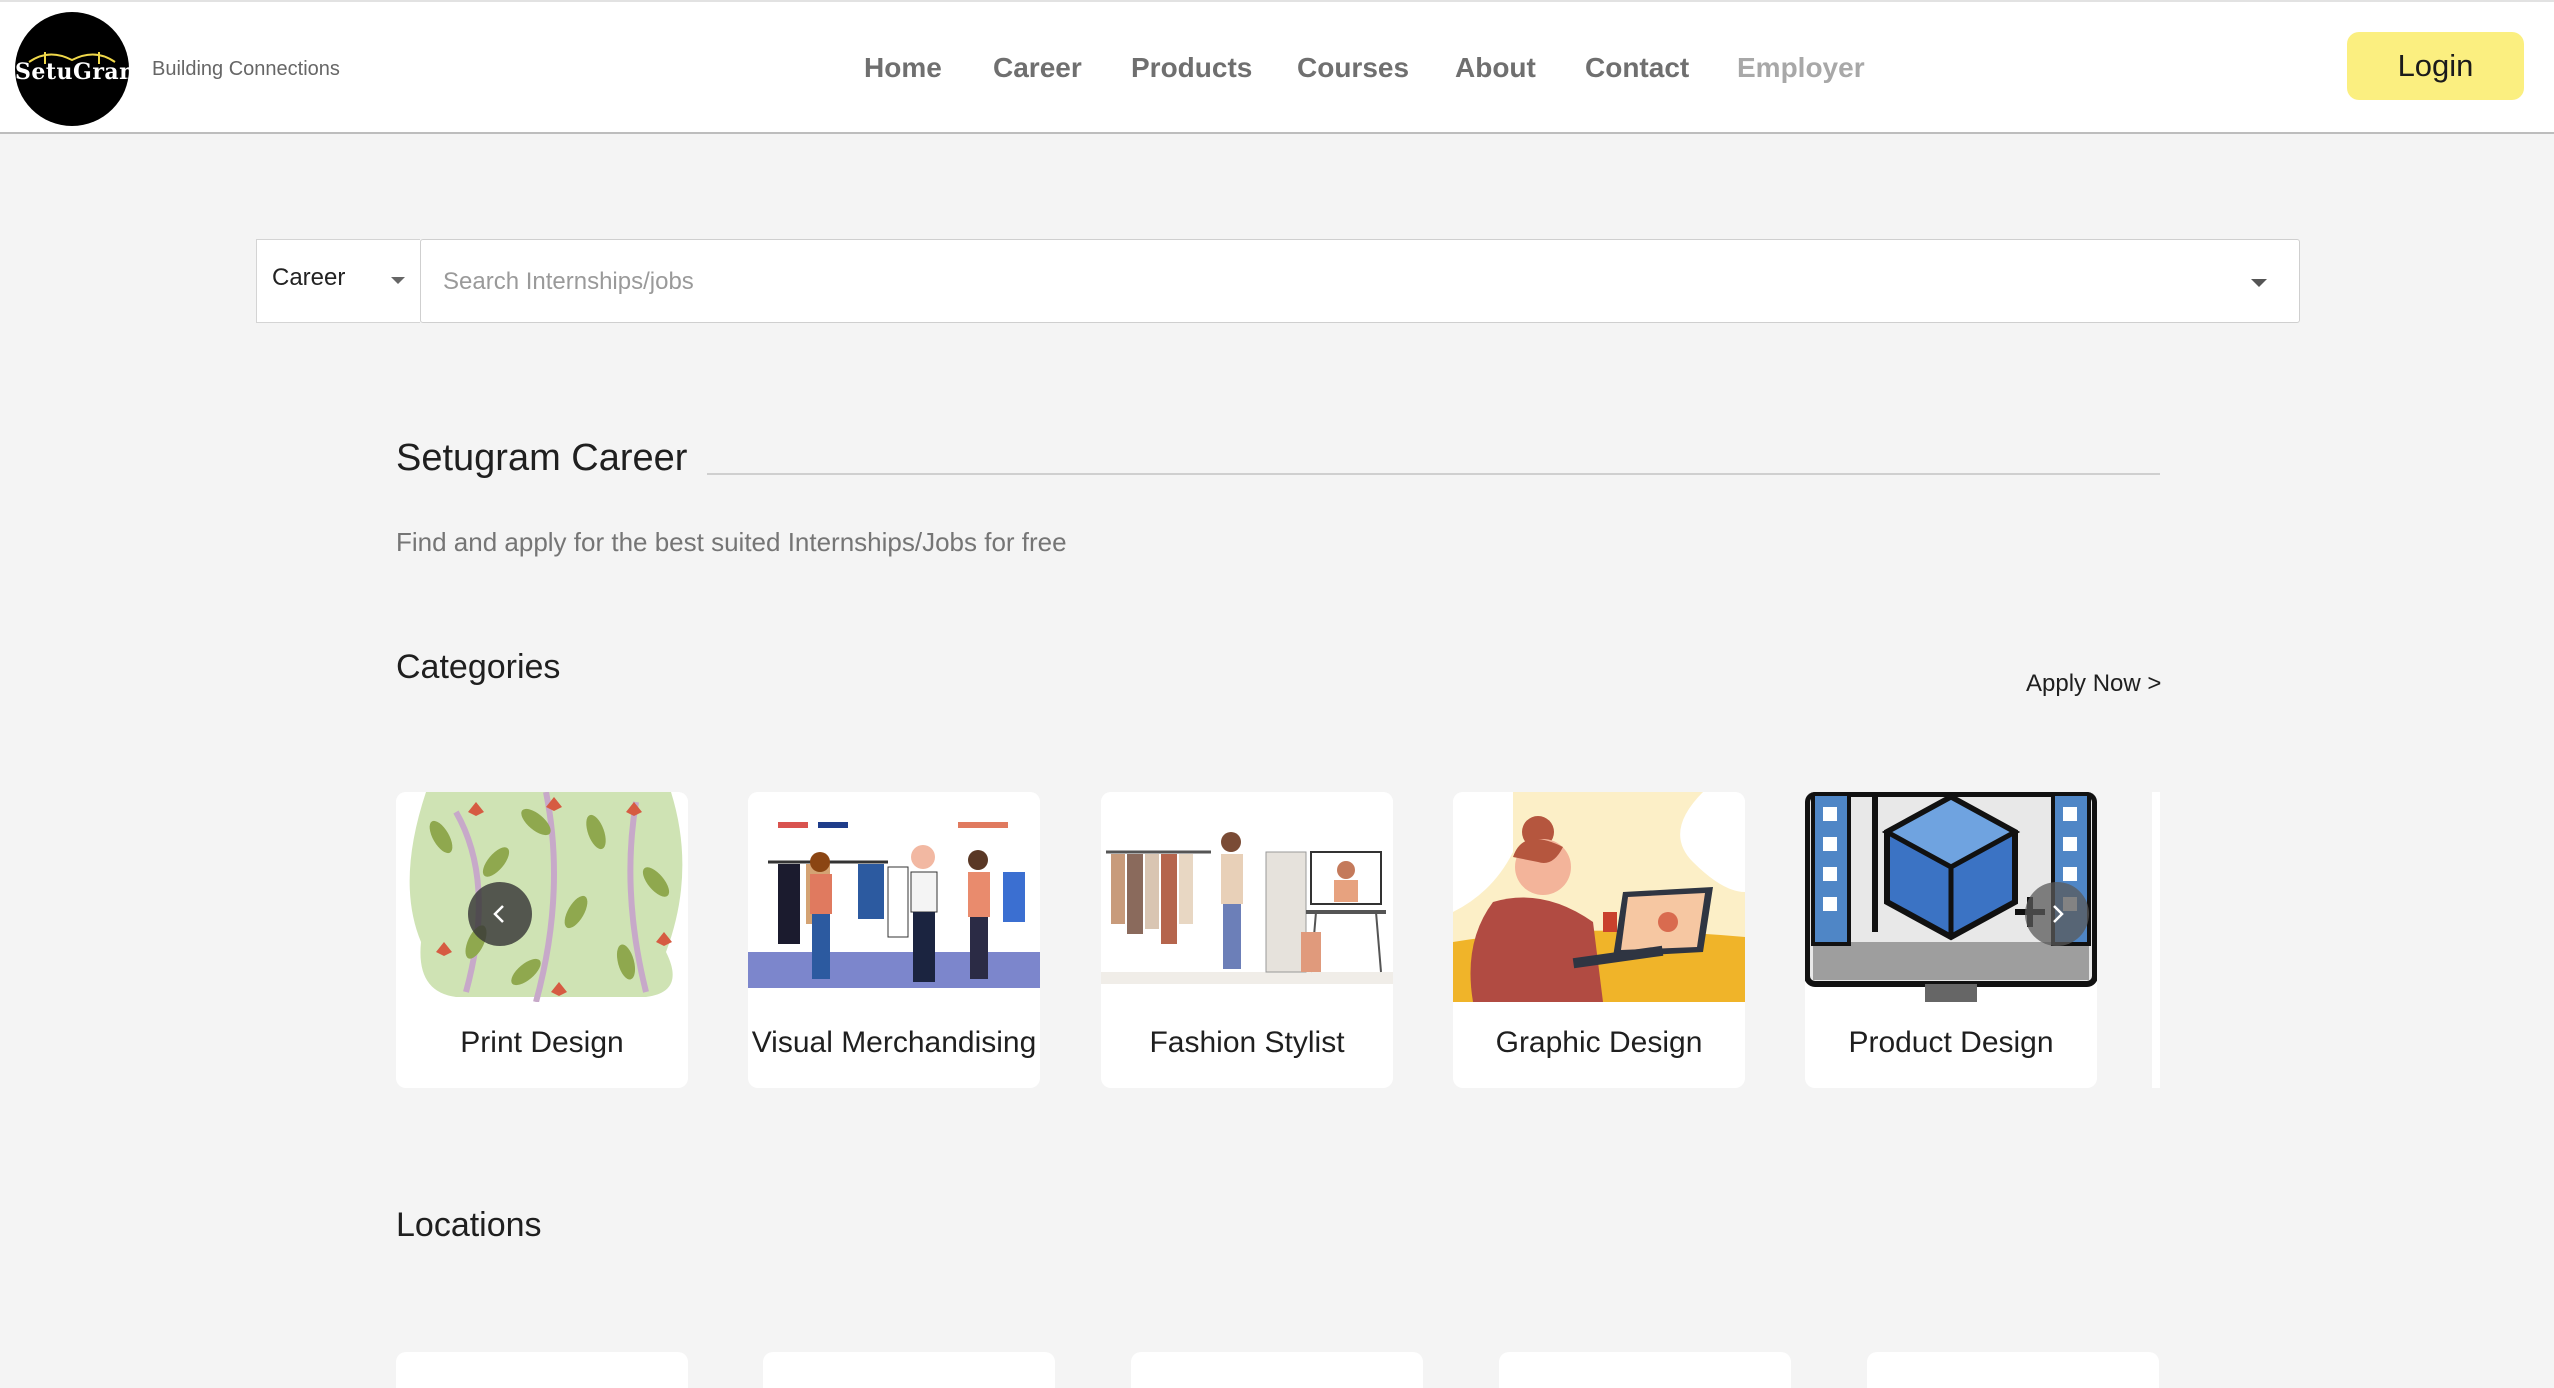  Describe the element at coordinates (72, 72) in the screenshot. I see `logo-text: SetuGram` at that location.